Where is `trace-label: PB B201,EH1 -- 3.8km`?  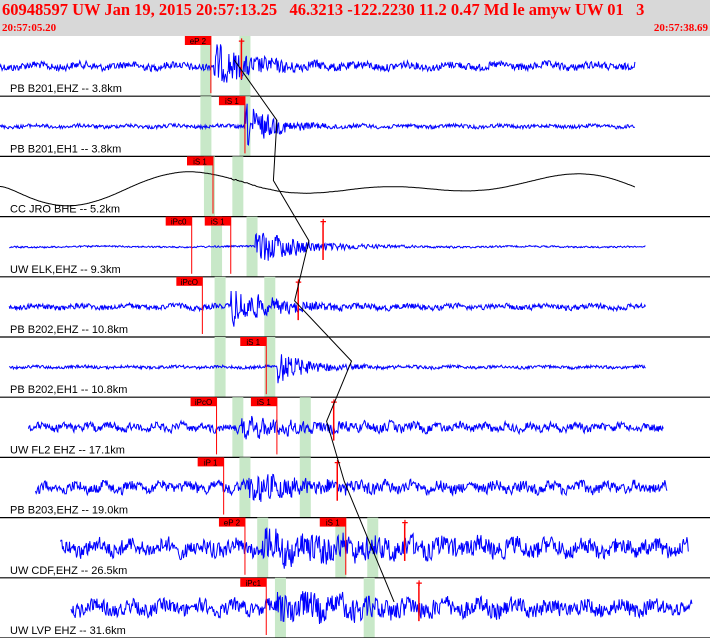
trace-label: PB B201,EH1 -- 3.8km is located at coordinates (65, 149).